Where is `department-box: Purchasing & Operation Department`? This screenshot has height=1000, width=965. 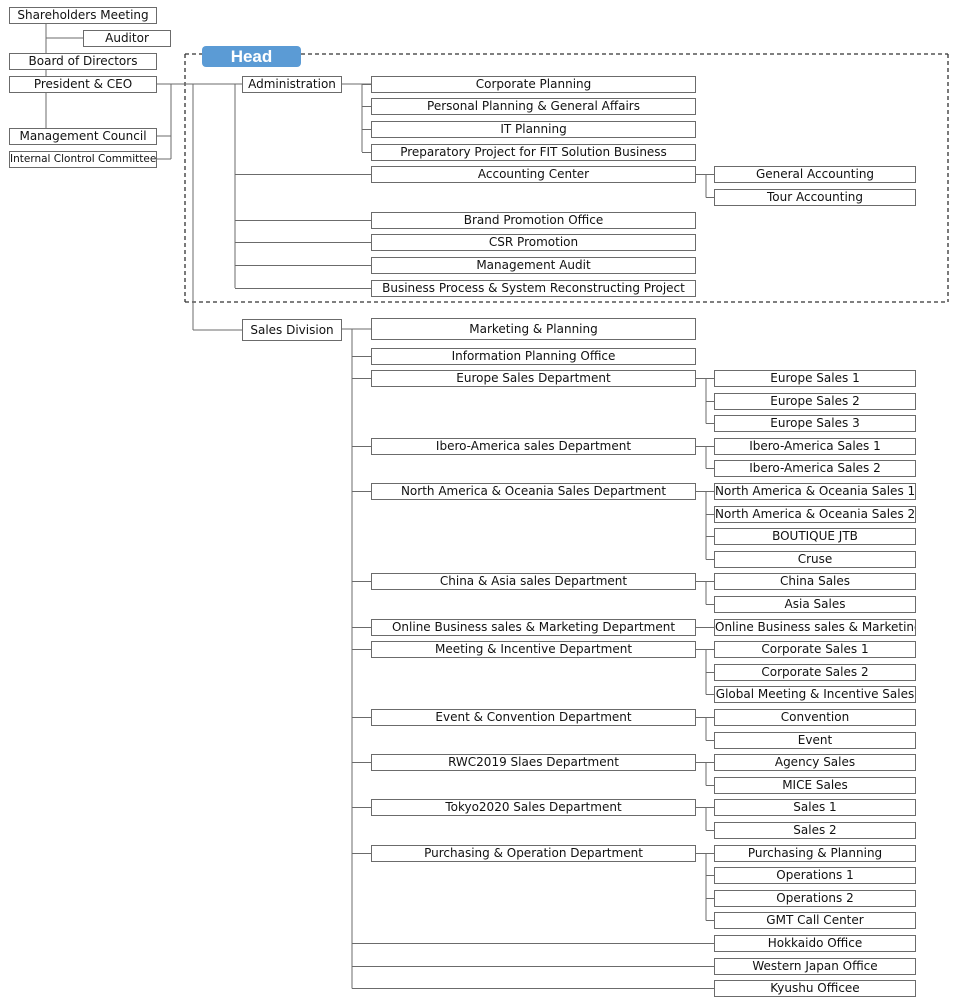
department-box: Purchasing & Operation Department is located at coordinates (533, 853).